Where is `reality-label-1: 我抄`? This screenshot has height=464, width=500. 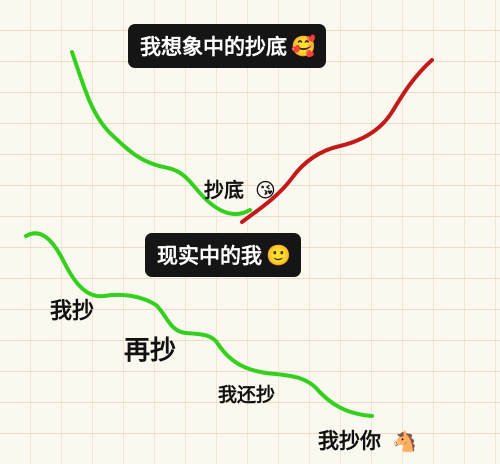 reality-label-1: 我抄 is located at coordinates (72, 311).